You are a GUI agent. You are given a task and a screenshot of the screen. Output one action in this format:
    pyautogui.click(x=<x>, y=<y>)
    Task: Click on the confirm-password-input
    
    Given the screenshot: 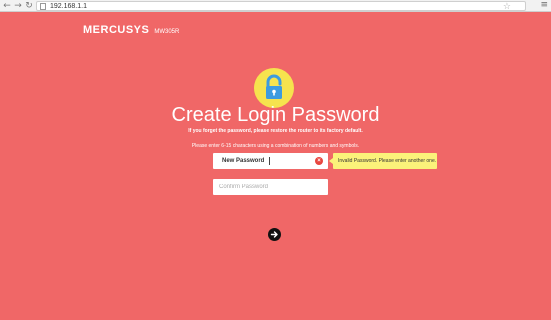 What is the action you would take?
    pyautogui.click(x=270, y=187)
    